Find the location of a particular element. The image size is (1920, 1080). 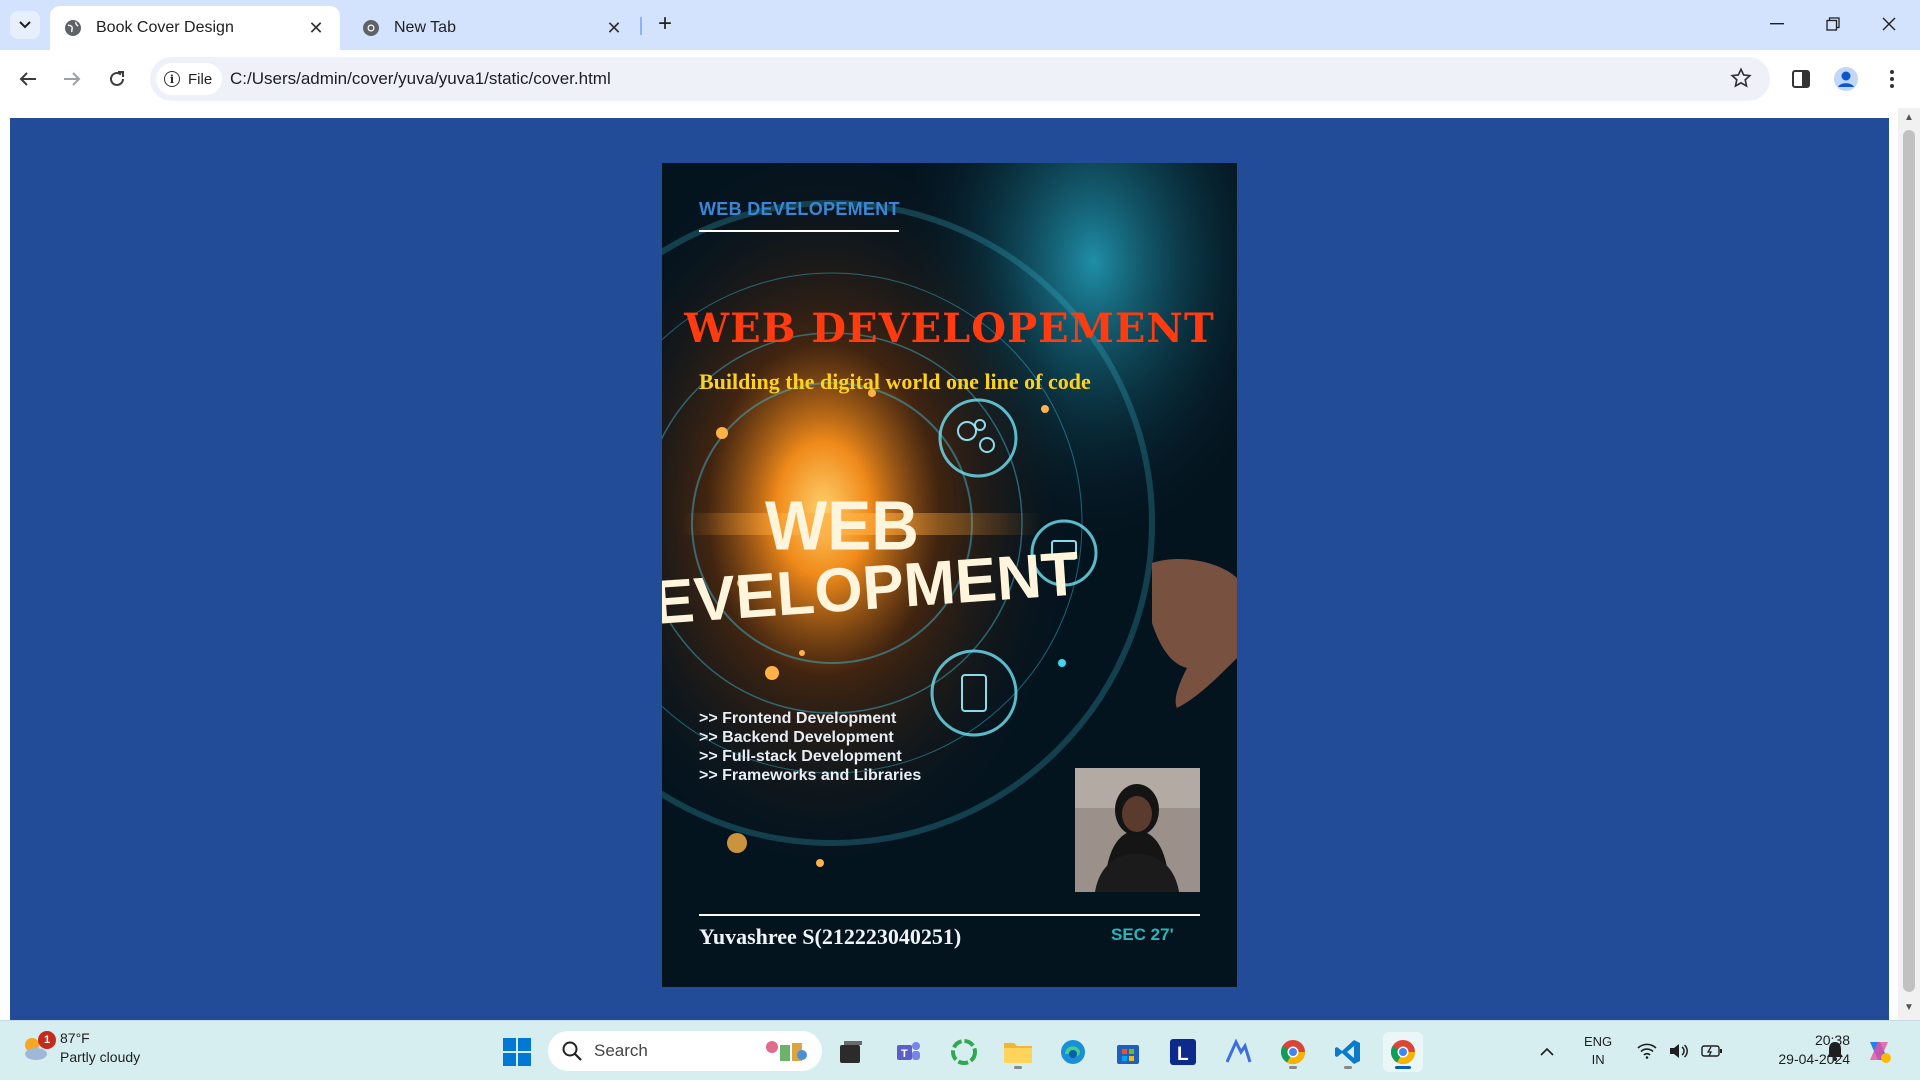

restore-icon is located at coordinates (1833, 24).